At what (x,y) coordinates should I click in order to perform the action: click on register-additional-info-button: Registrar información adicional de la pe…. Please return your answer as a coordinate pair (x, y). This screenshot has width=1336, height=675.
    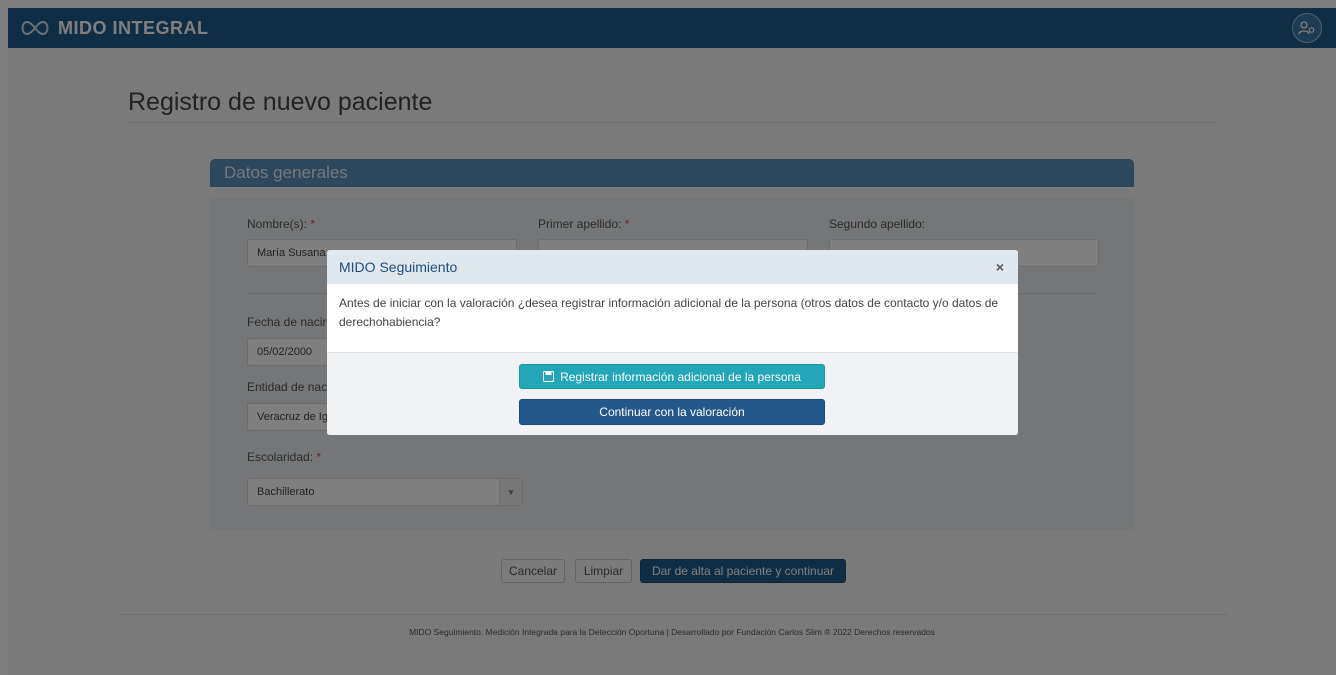
    Looking at the image, I should click on (672, 376).